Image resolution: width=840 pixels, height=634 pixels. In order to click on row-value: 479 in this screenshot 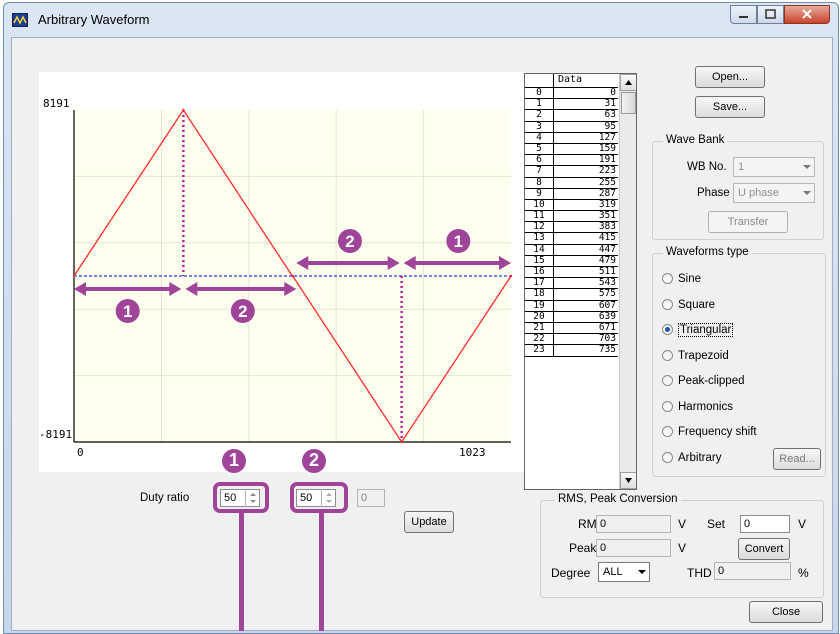, I will do `click(607, 260)`.